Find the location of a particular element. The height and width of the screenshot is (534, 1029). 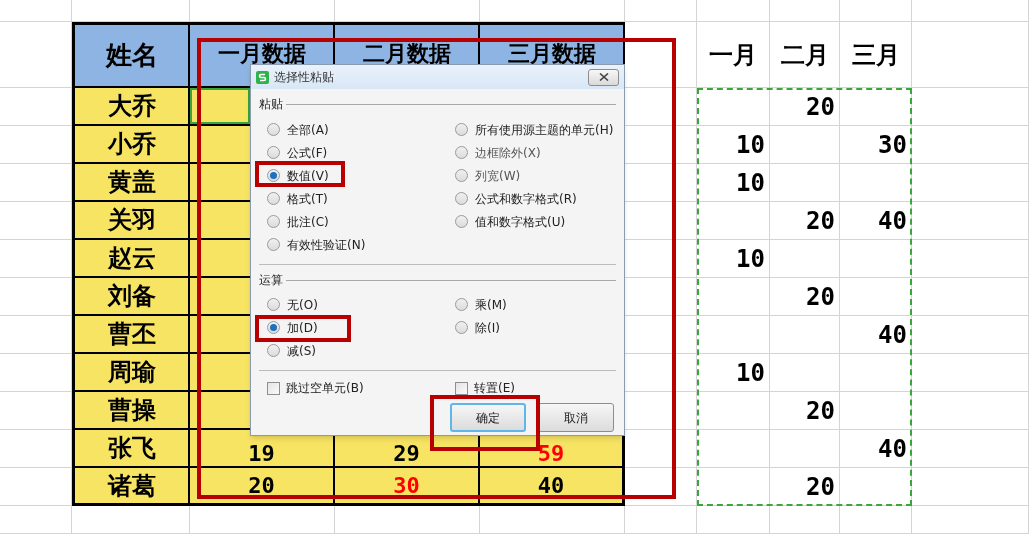

column-header: 一月 is located at coordinates (733, 55).